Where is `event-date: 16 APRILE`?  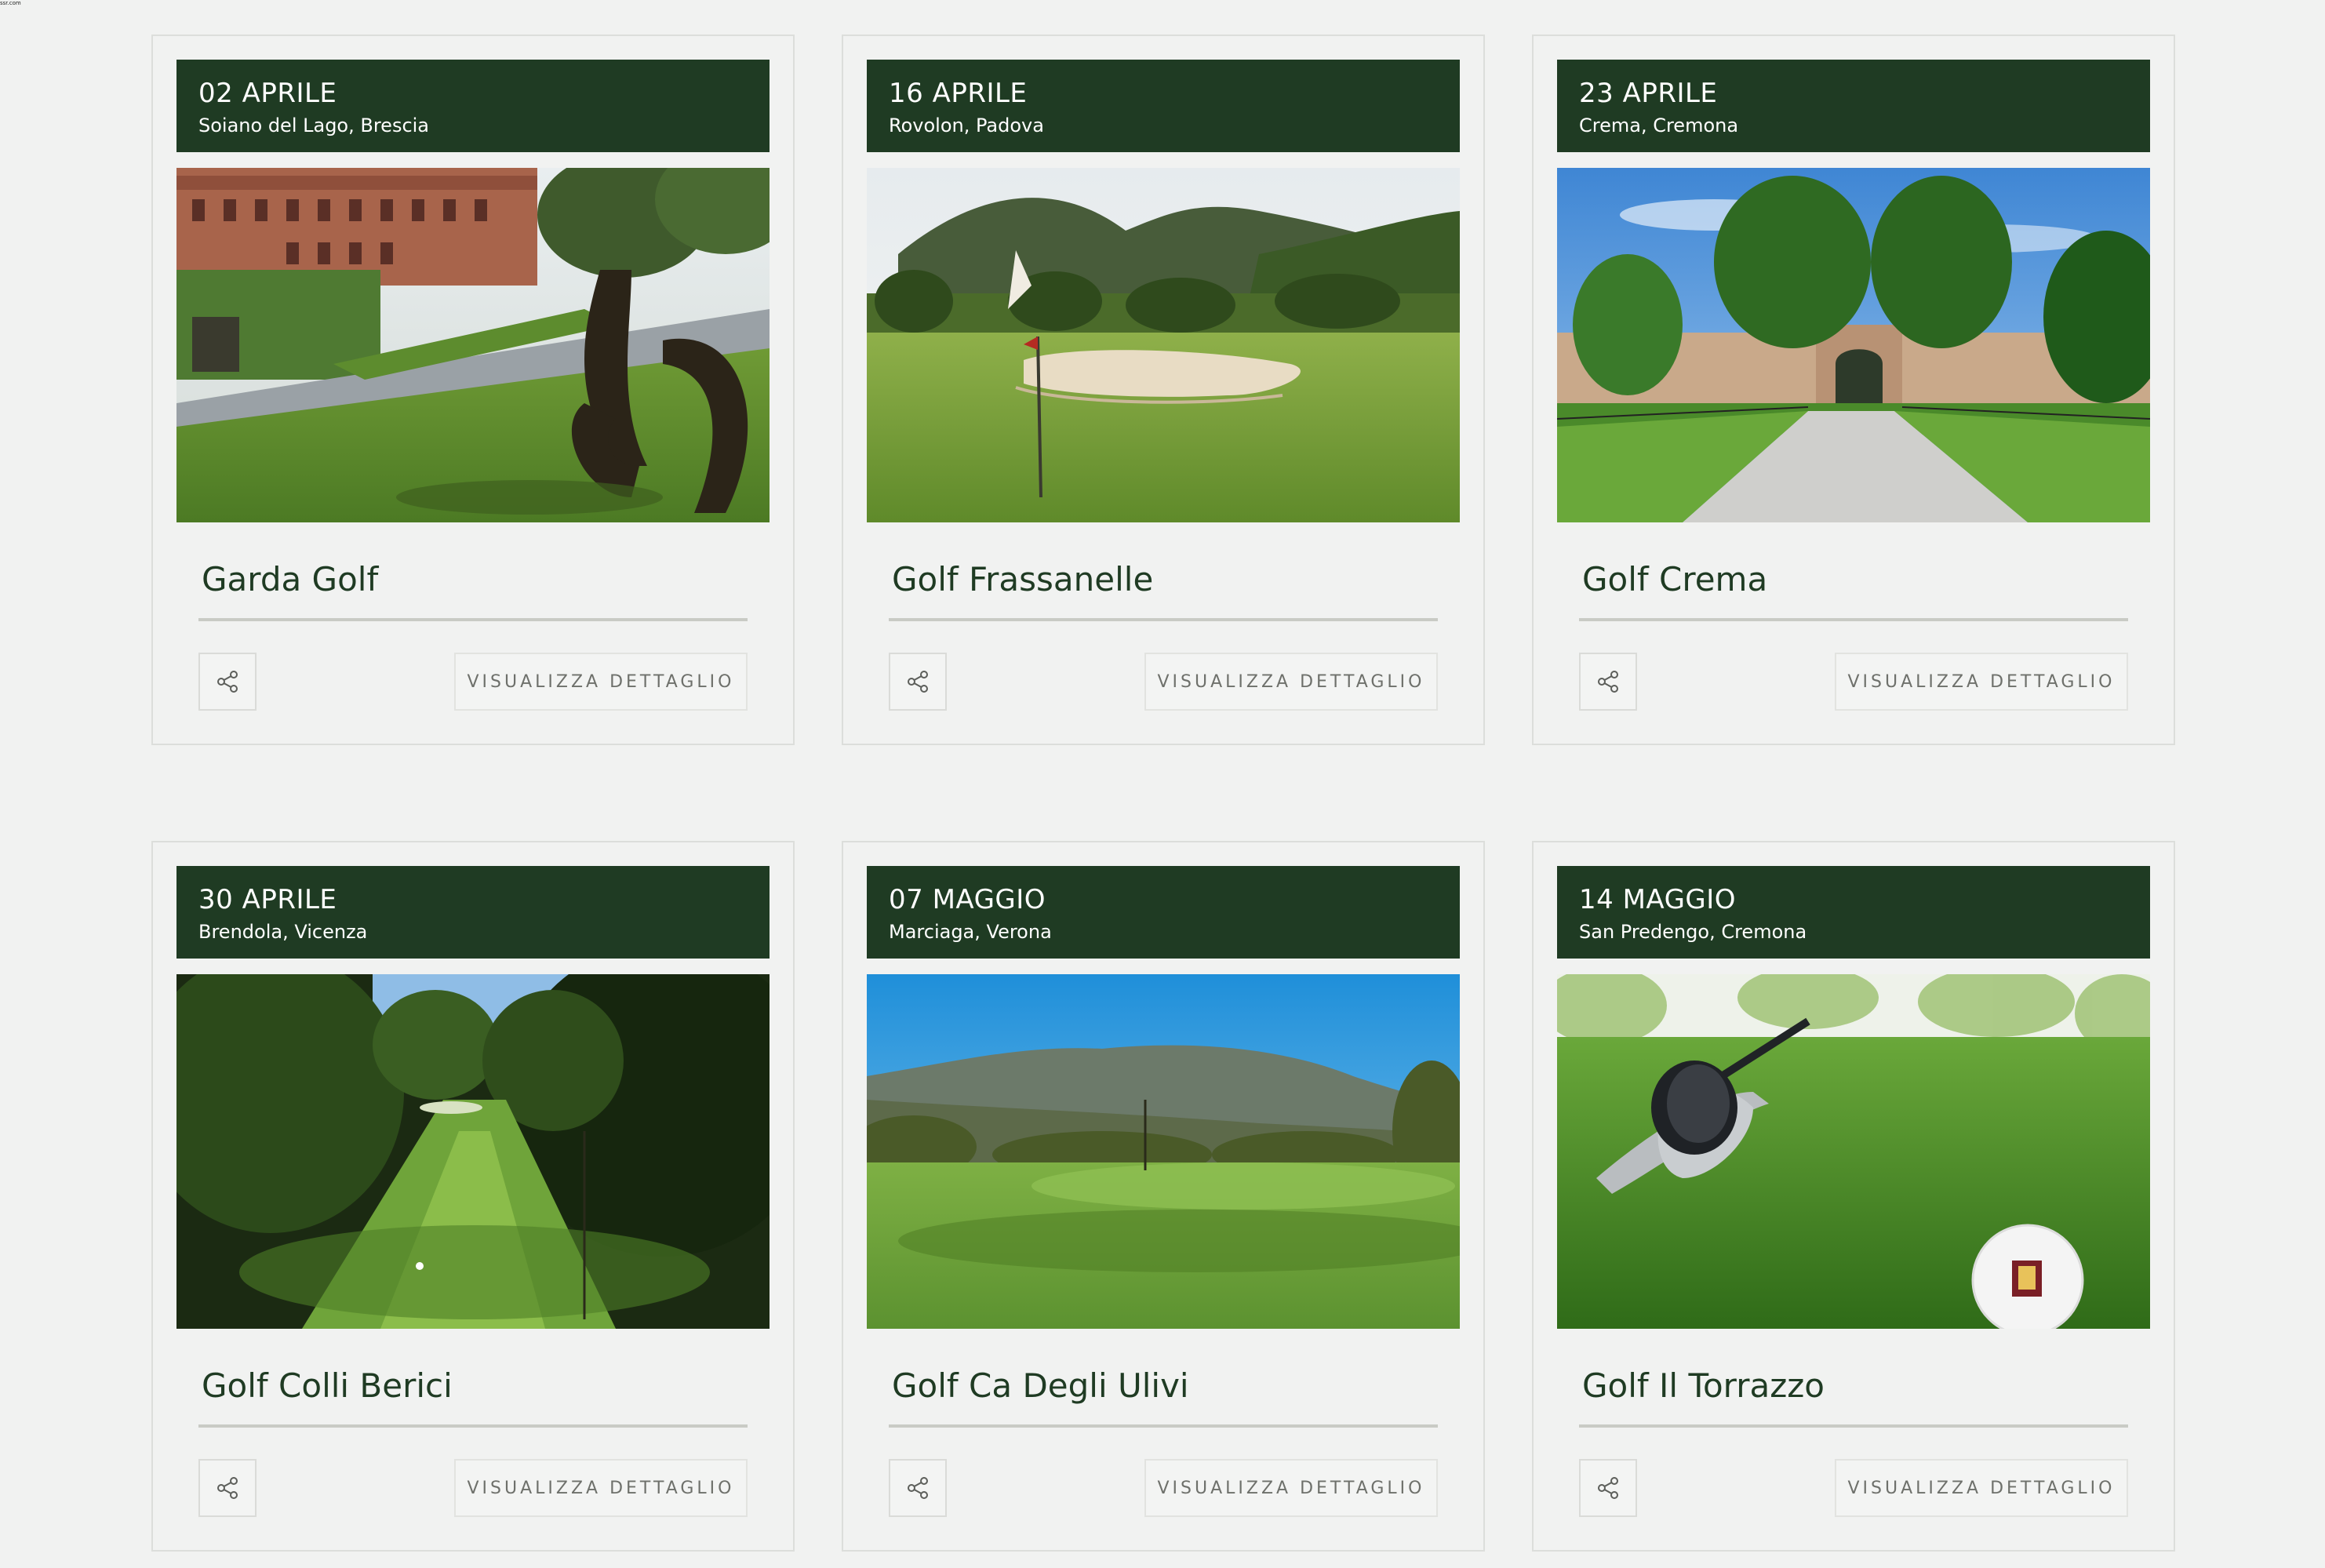 event-date: 16 APRILE is located at coordinates (959, 93).